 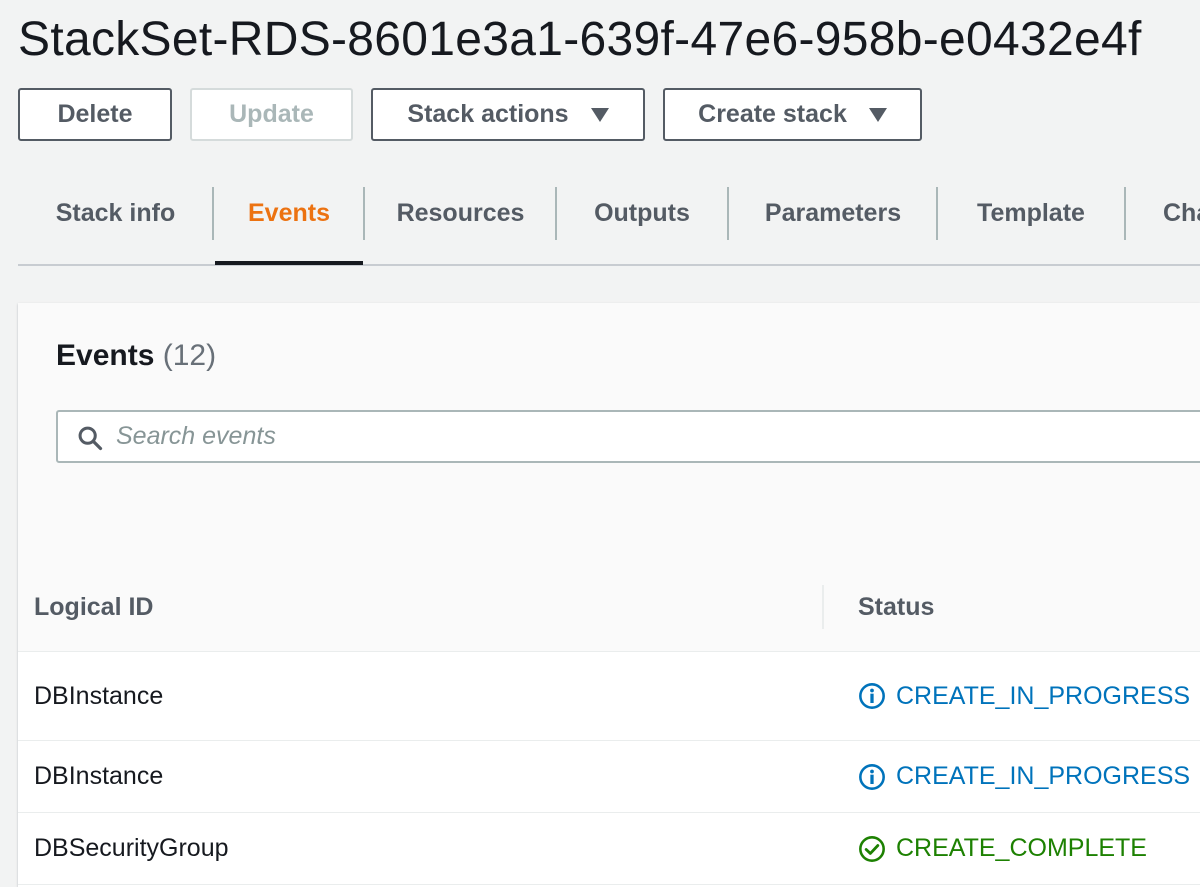 I want to click on tab-label: Outputs, so click(x=642, y=212).